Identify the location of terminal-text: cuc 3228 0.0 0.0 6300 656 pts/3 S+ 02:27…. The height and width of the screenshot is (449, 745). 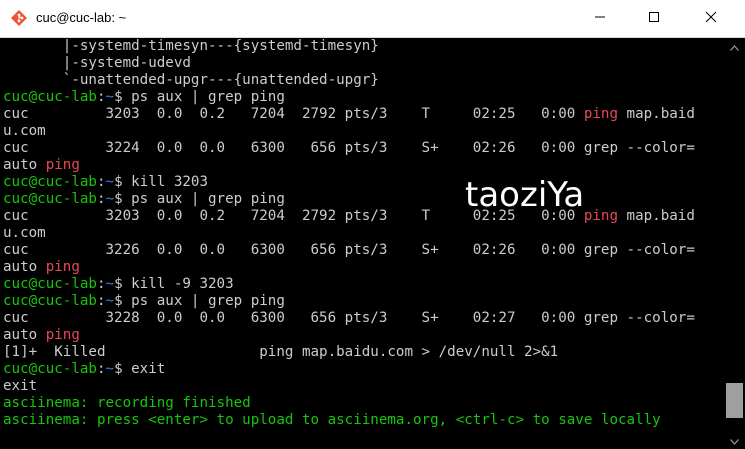
(349, 318).